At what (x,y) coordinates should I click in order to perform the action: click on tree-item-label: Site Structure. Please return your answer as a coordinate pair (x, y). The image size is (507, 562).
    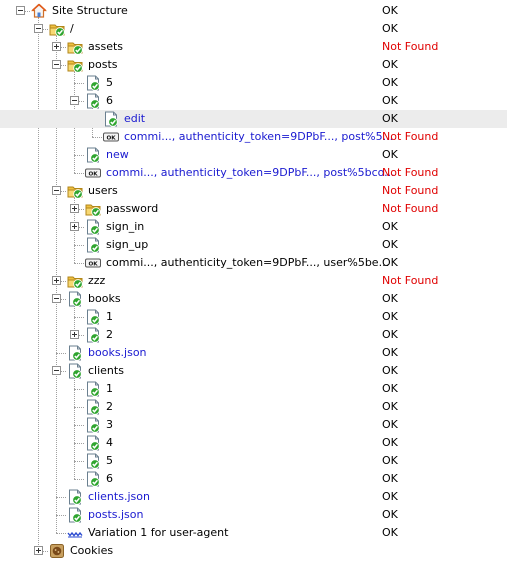
    Looking at the image, I should click on (90, 10).